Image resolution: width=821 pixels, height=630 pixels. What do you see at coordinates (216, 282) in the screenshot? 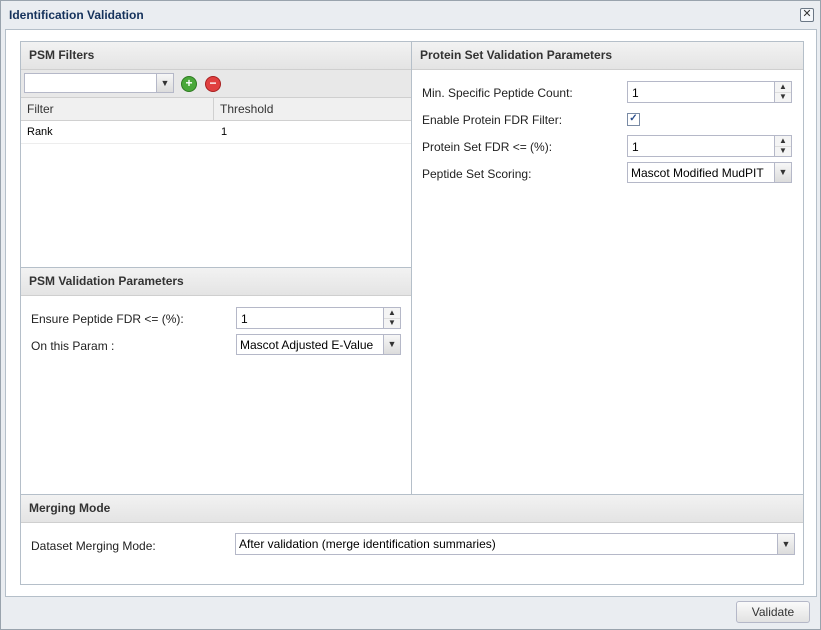
I see `psm-validation-header: PSM Validation Parameters` at bounding box center [216, 282].